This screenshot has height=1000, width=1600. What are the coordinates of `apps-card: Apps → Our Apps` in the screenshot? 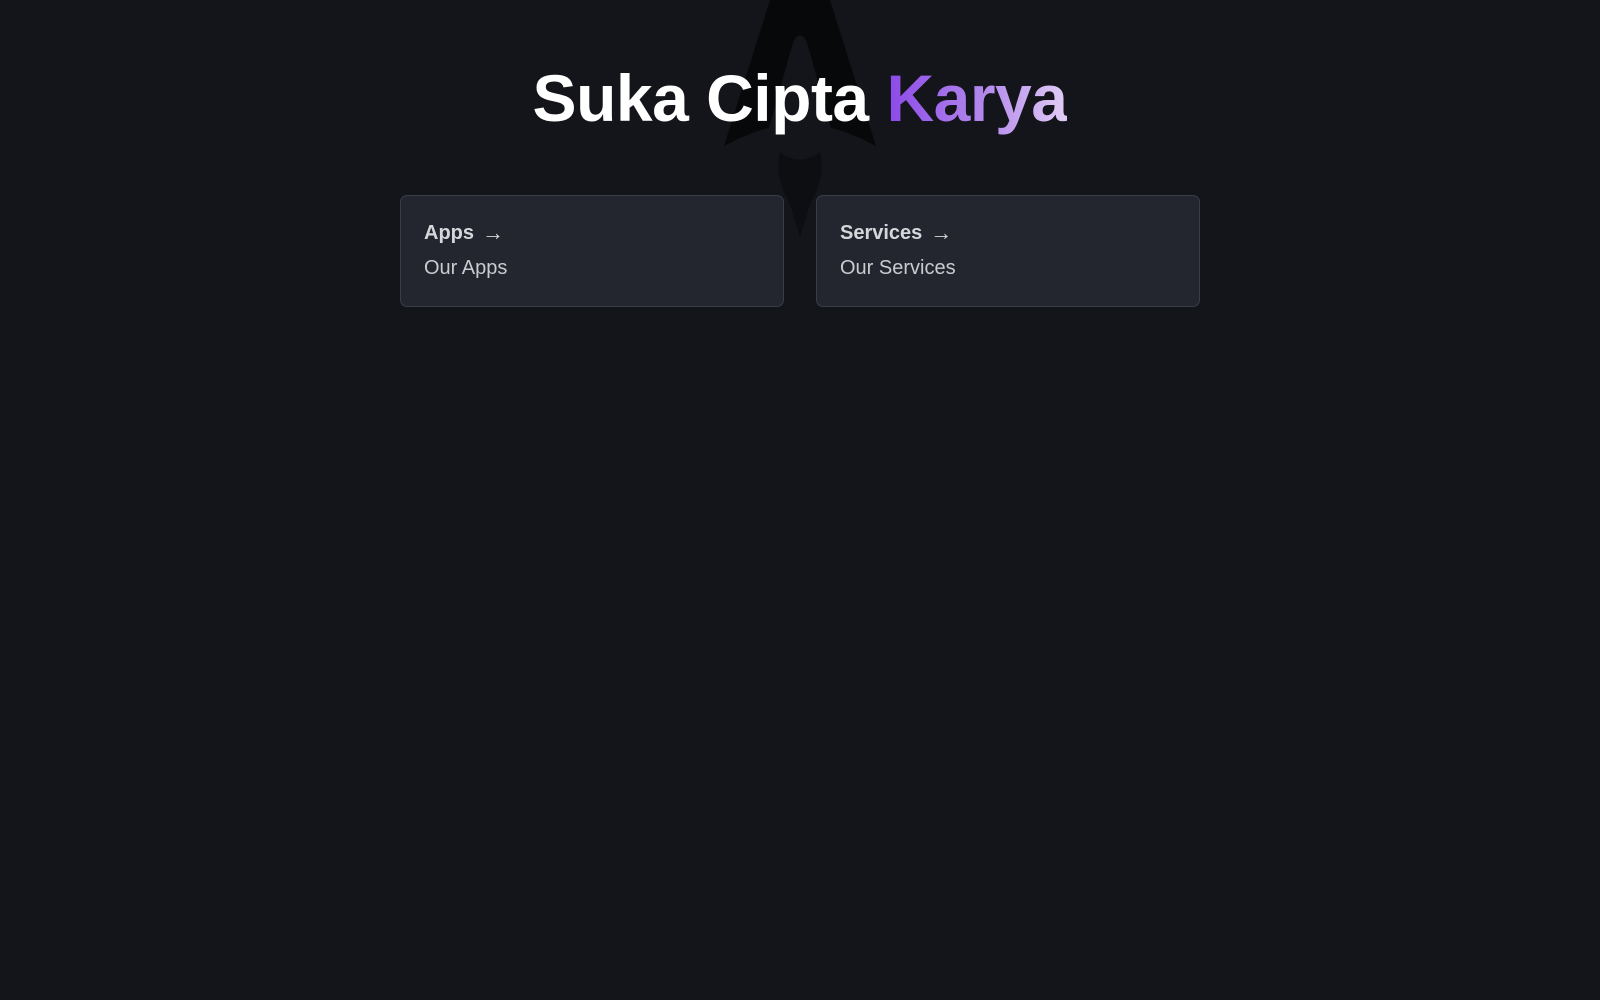 It's located at (592, 251).